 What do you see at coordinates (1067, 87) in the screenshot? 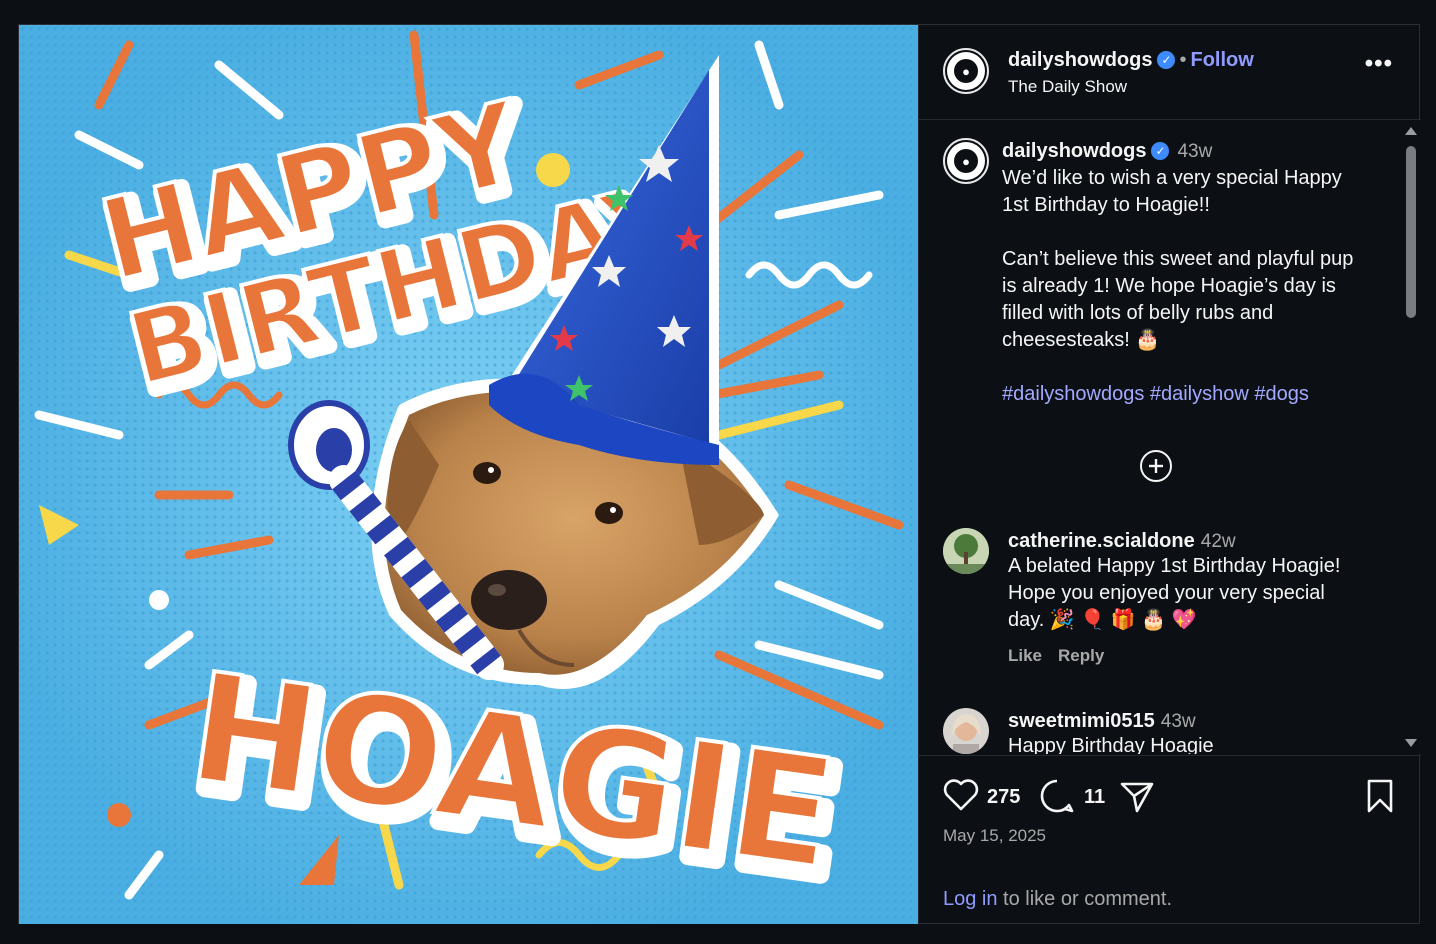
I see `author-subtitle: The Daily Show` at bounding box center [1067, 87].